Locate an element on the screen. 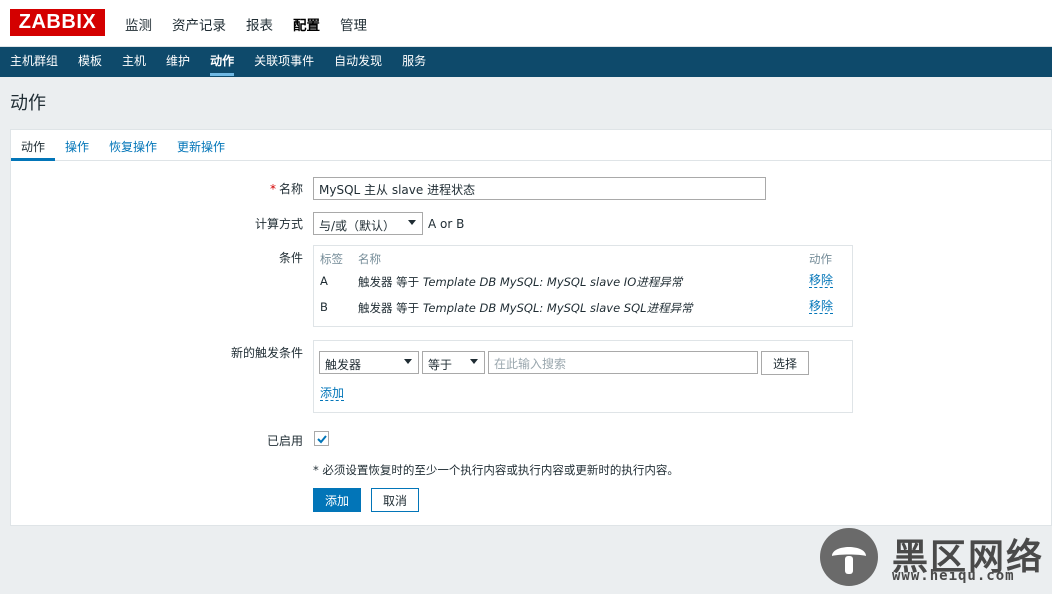 This screenshot has width=1052, height=594. condition-b-prefix: 触发器 等于 is located at coordinates (390, 308).